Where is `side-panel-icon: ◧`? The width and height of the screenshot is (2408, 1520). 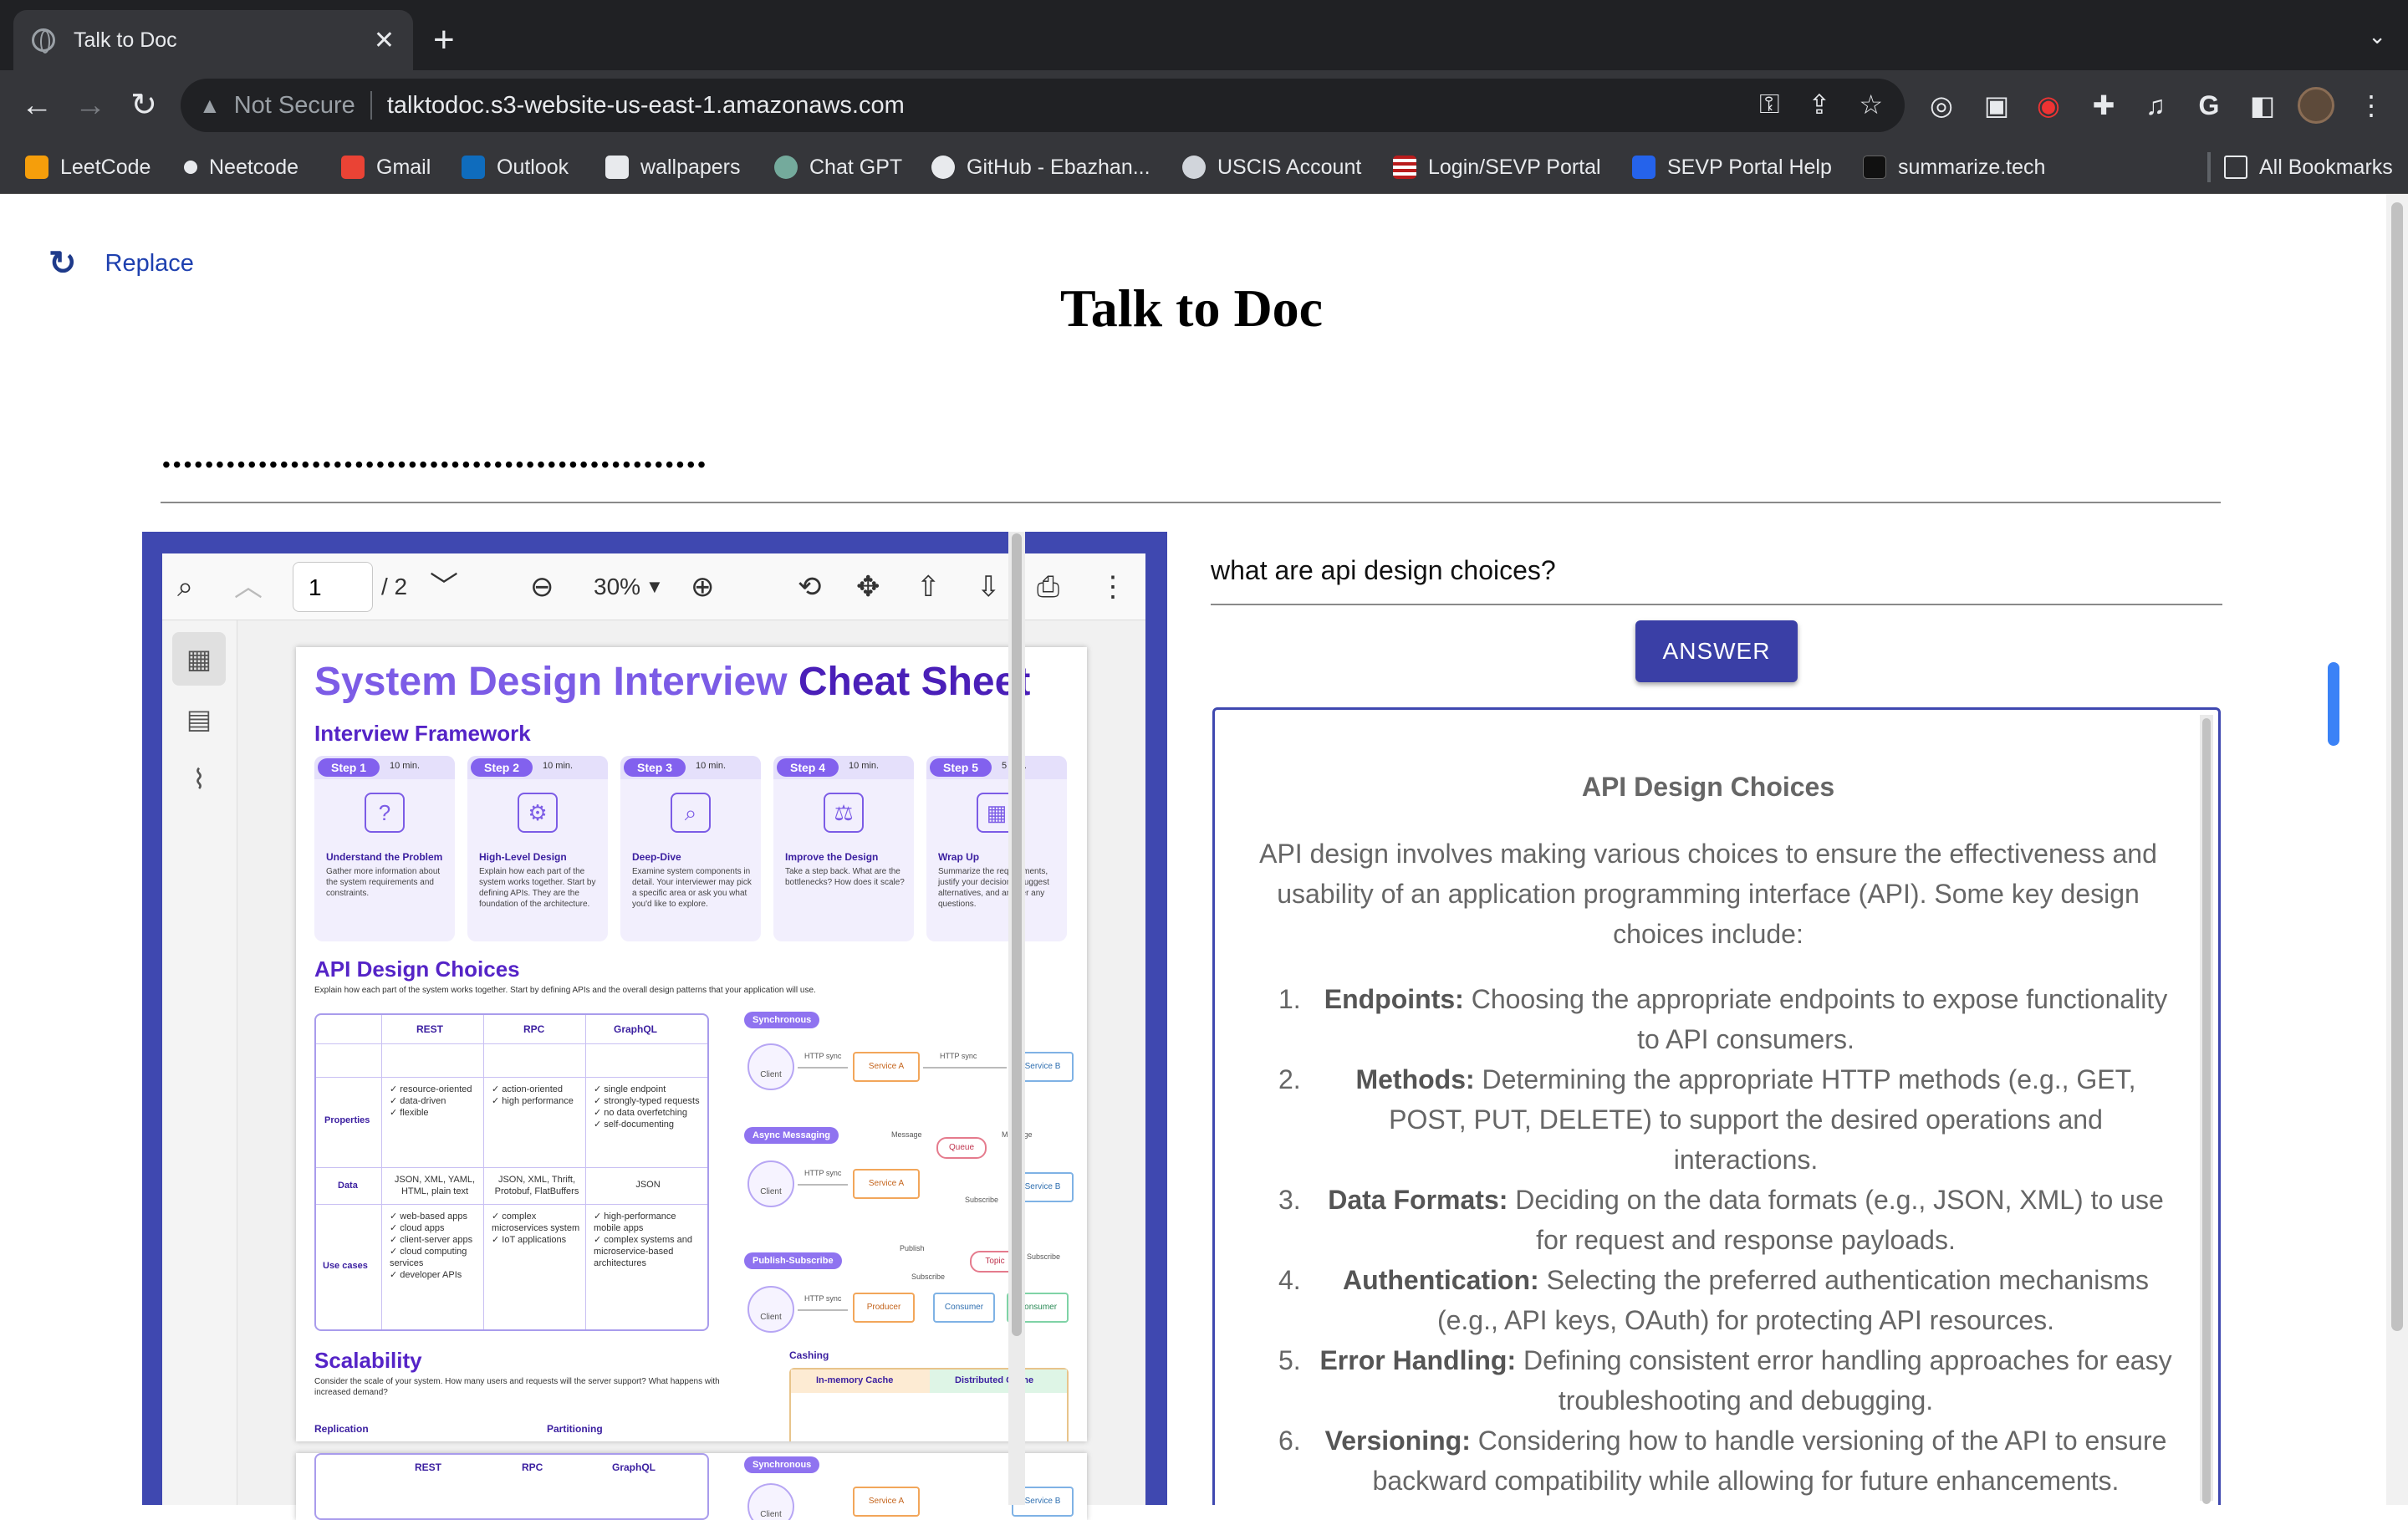
side-panel-icon: ◧ is located at coordinates (2262, 106).